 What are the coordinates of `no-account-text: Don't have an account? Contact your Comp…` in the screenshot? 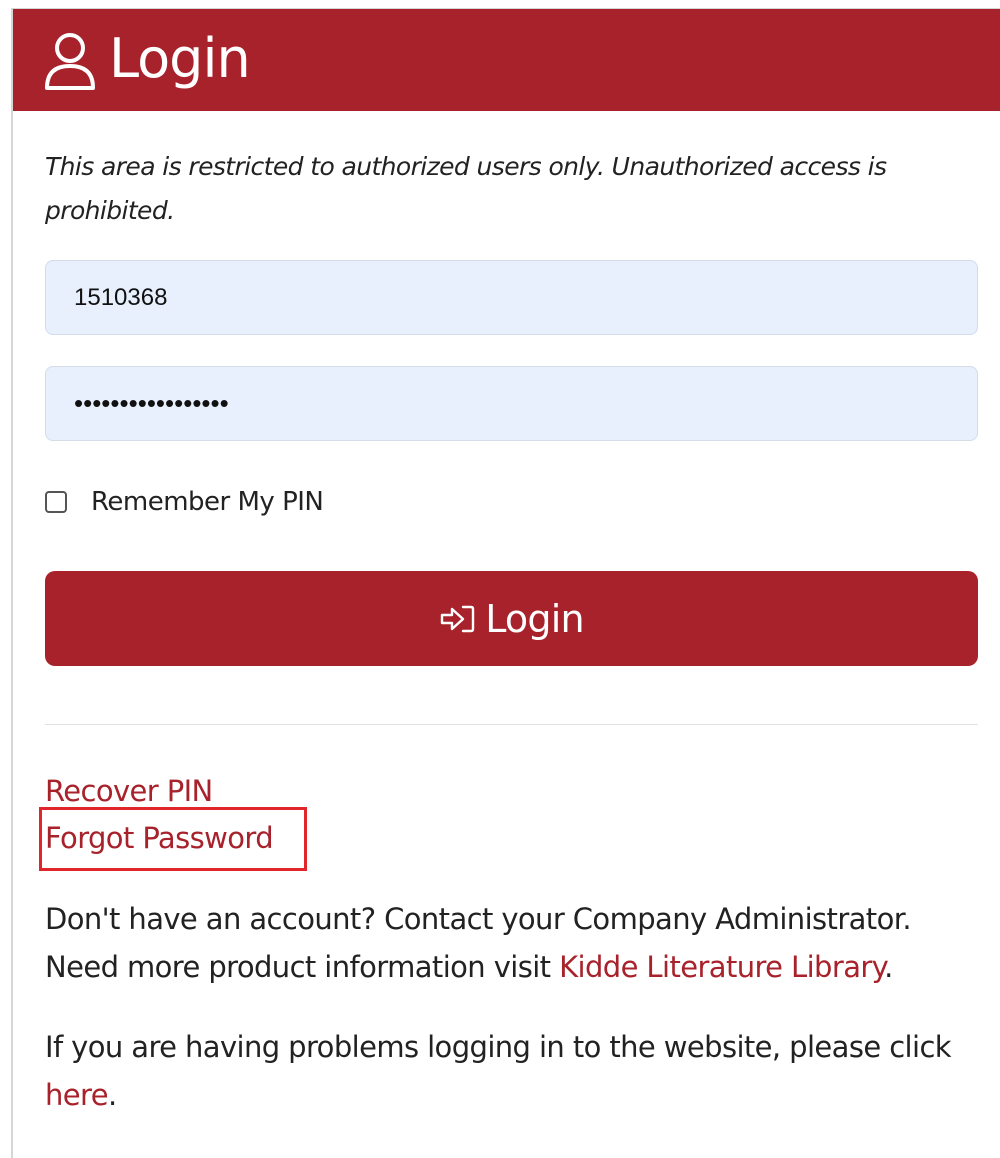 It's located at (478, 919).